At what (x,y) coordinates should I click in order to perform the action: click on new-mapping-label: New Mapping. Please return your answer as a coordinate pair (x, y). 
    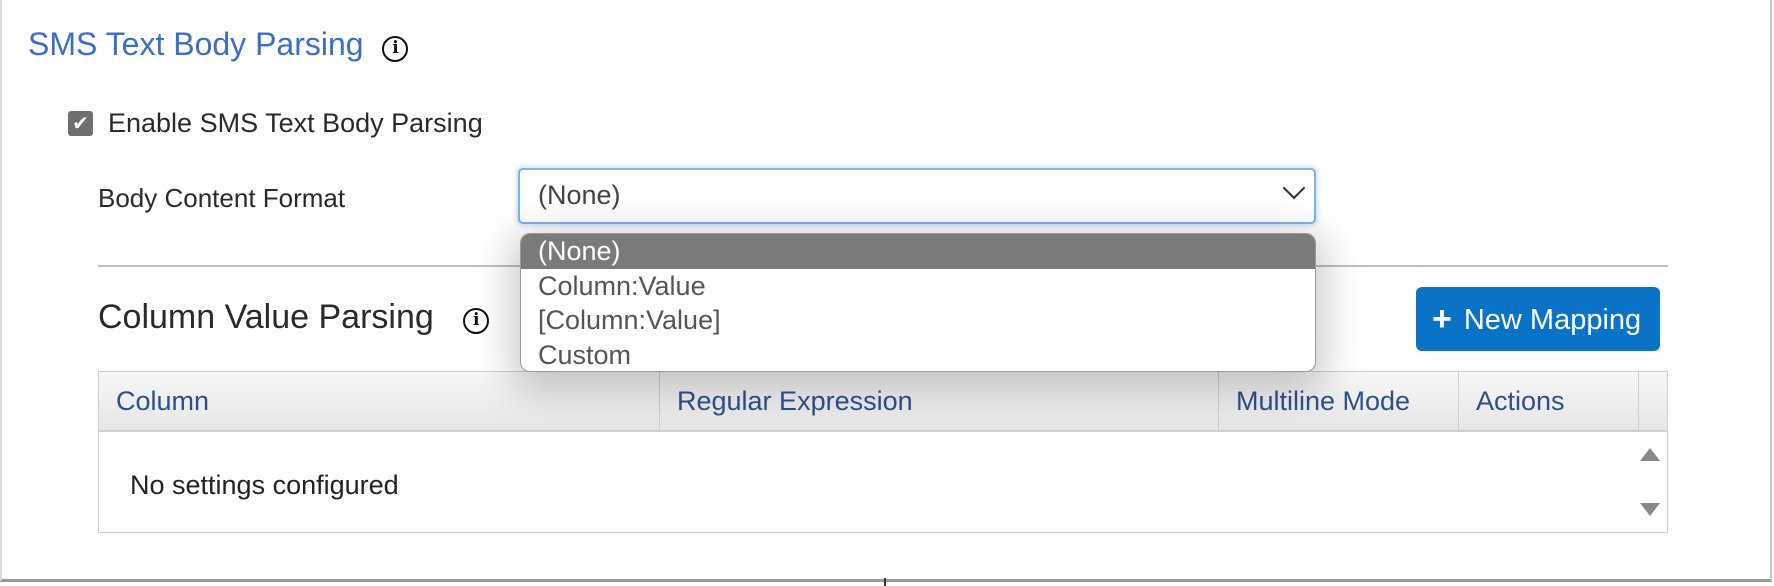
    Looking at the image, I should click on (1552, 320).